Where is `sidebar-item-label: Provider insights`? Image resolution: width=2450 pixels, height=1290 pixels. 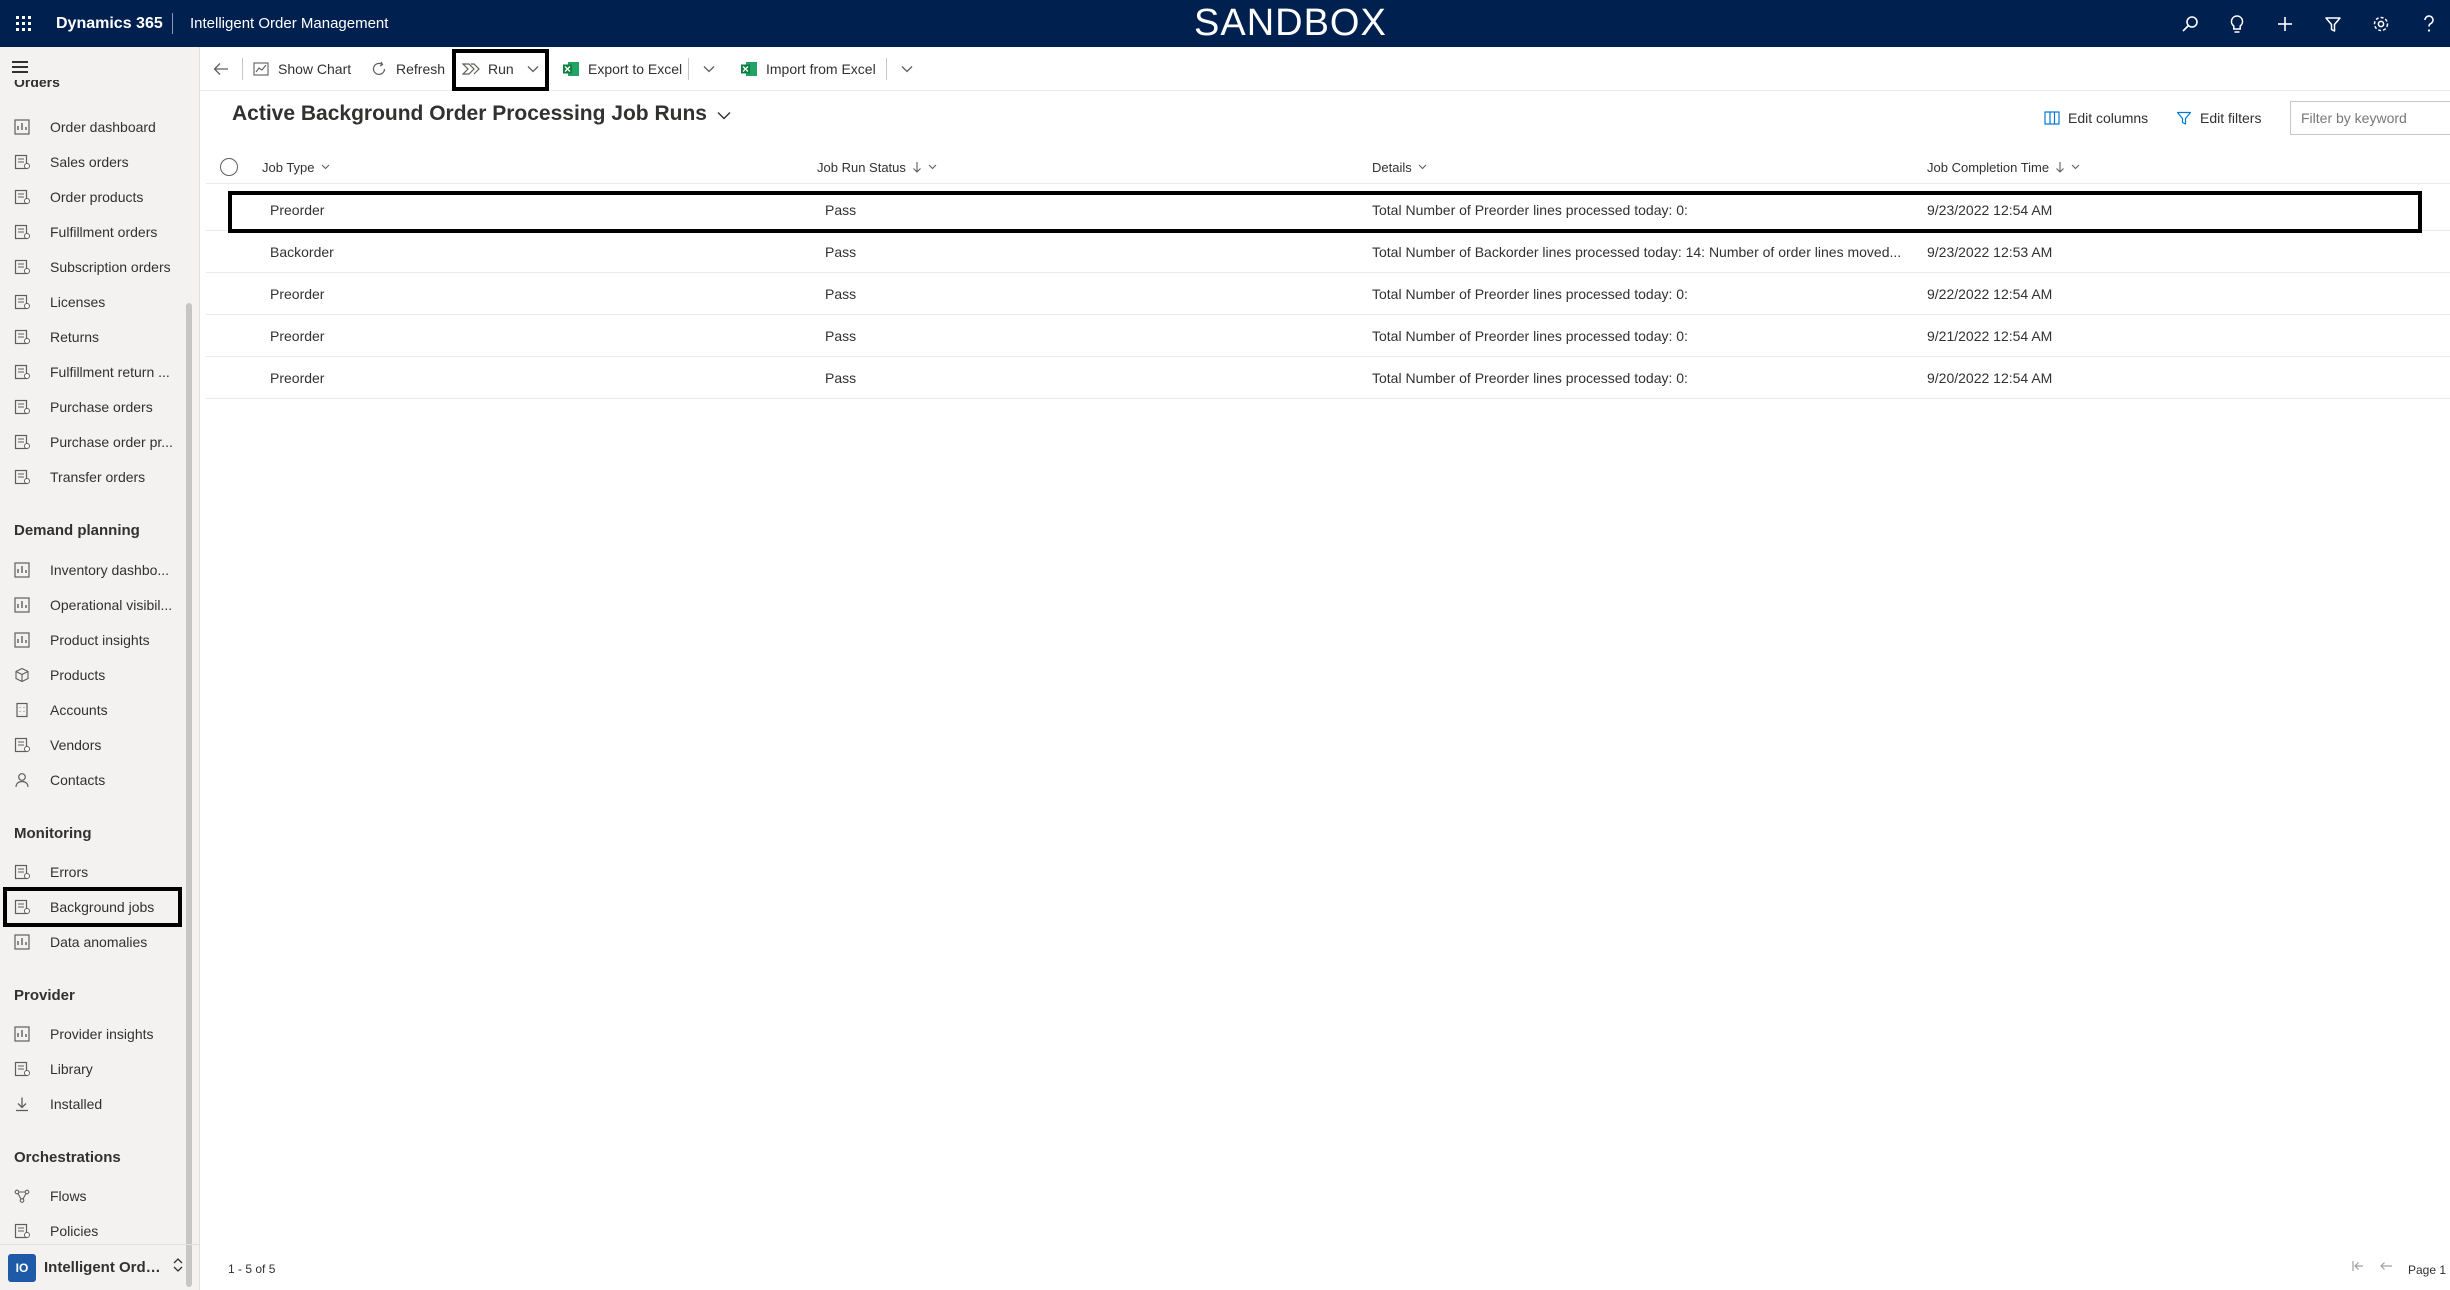 sidebar-item-label: Provider insights is located at coordinates (102, 1034).